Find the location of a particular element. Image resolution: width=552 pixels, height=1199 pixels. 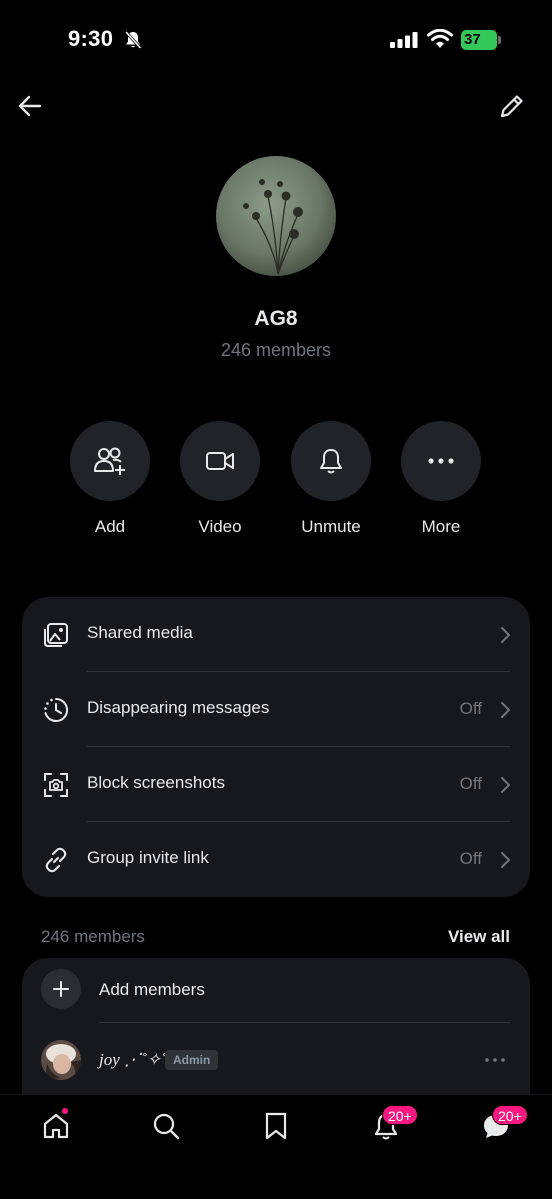

add-members-button is located at coordinates (61, 989).